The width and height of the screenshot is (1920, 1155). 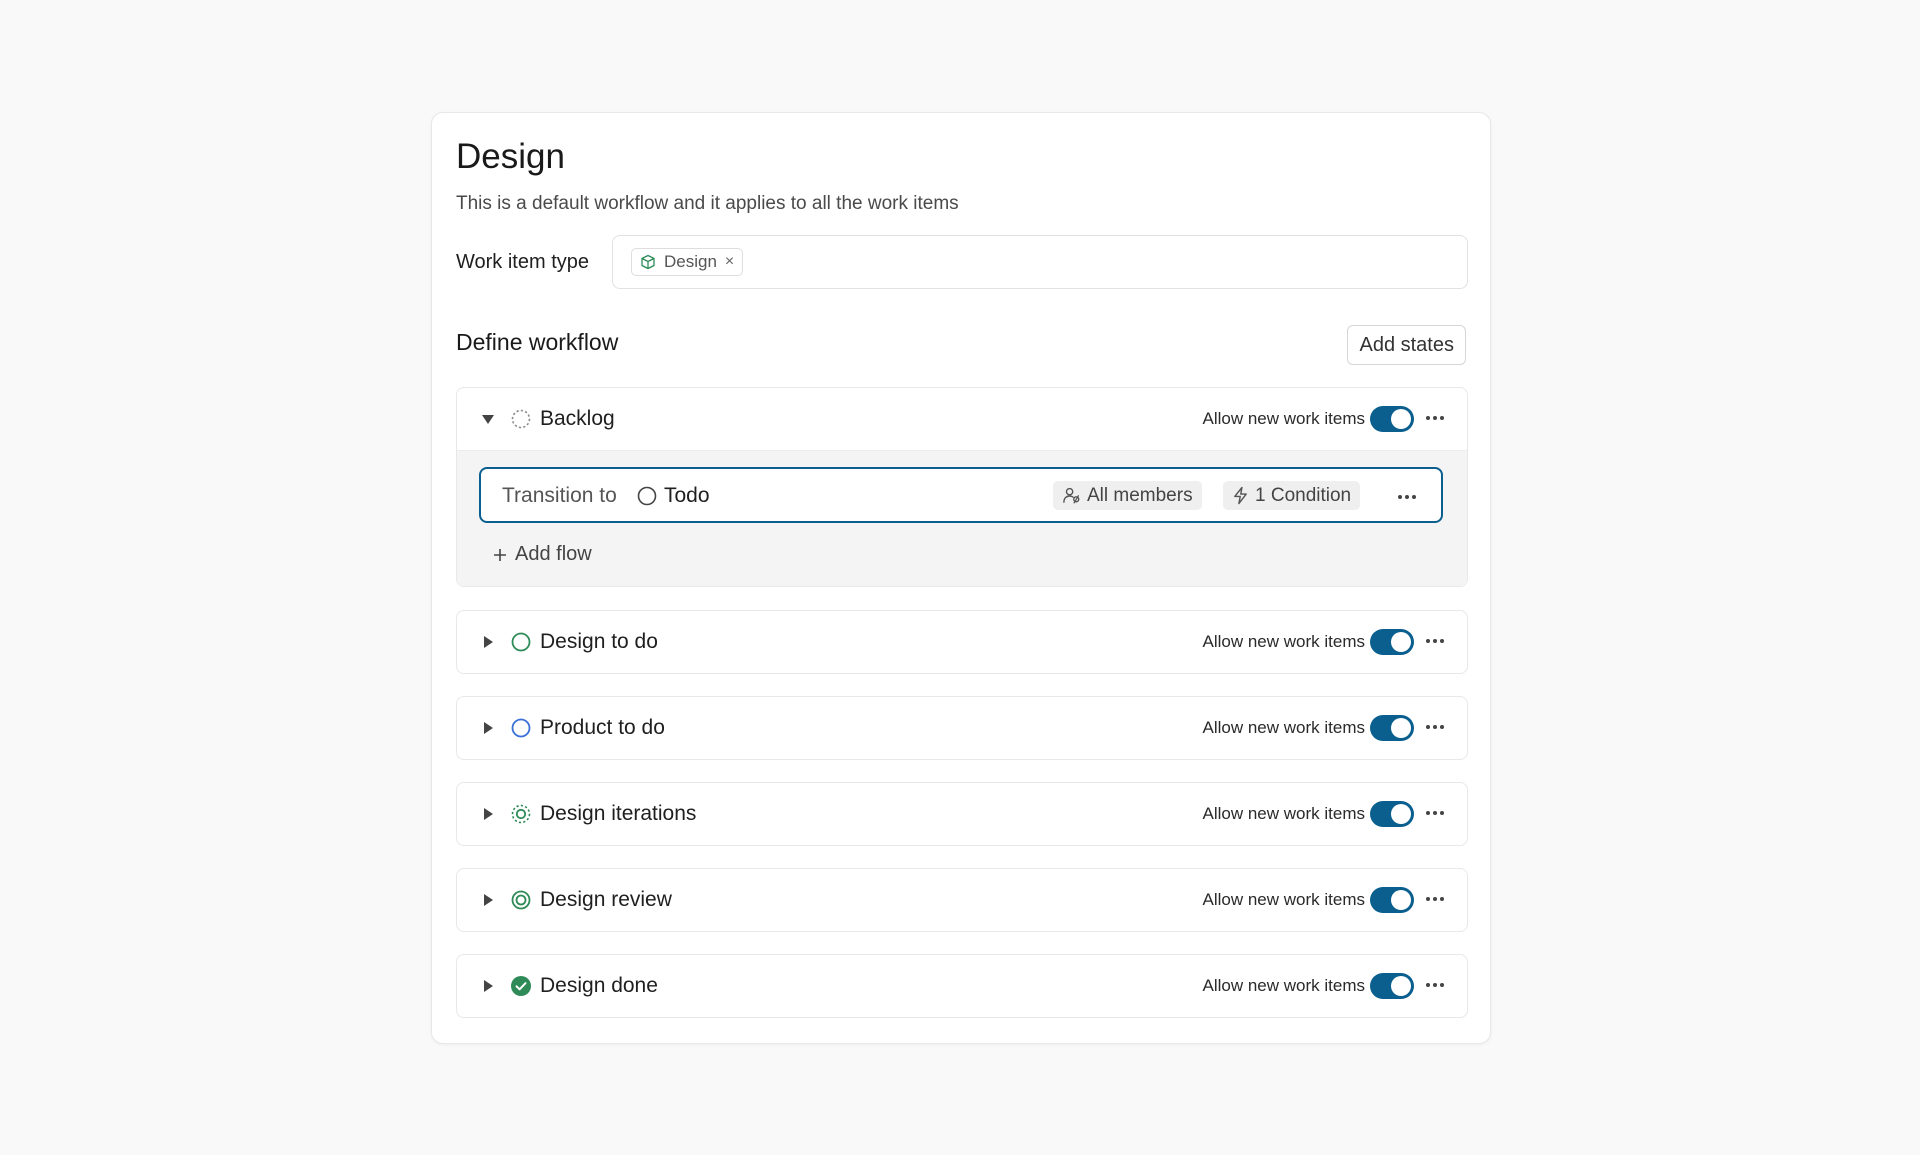 What do you see at coordinates (521, 900) in the screenshot?
I see `review-circle-icon` at bounding box center [521, 900].